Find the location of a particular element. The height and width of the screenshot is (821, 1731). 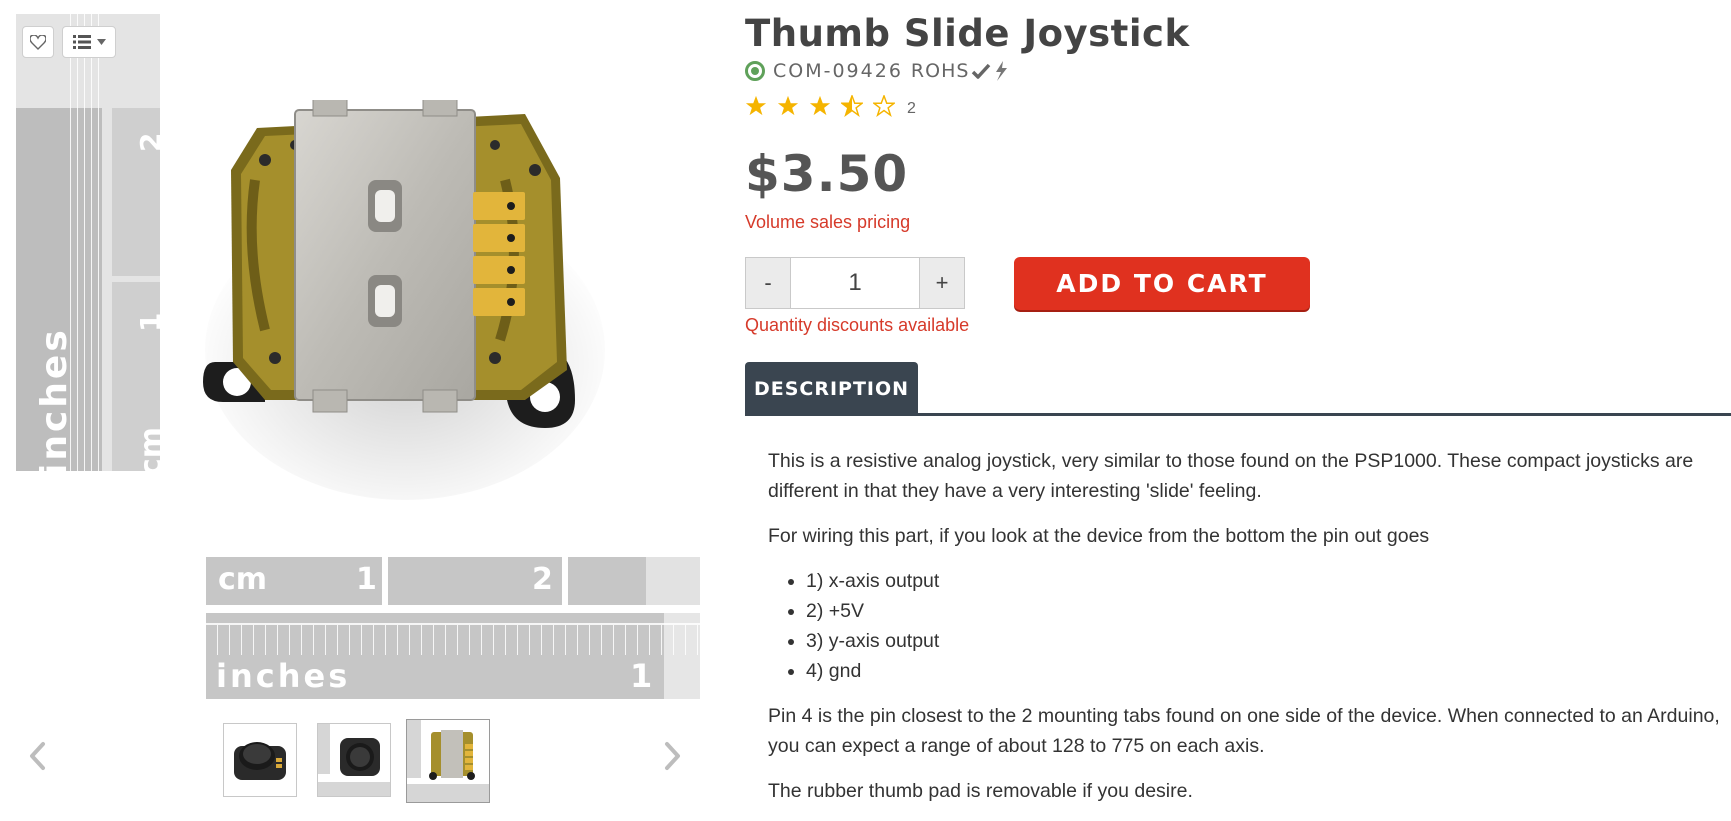

list-item: 3) y-axis output is located at coordinates (1267, 641).